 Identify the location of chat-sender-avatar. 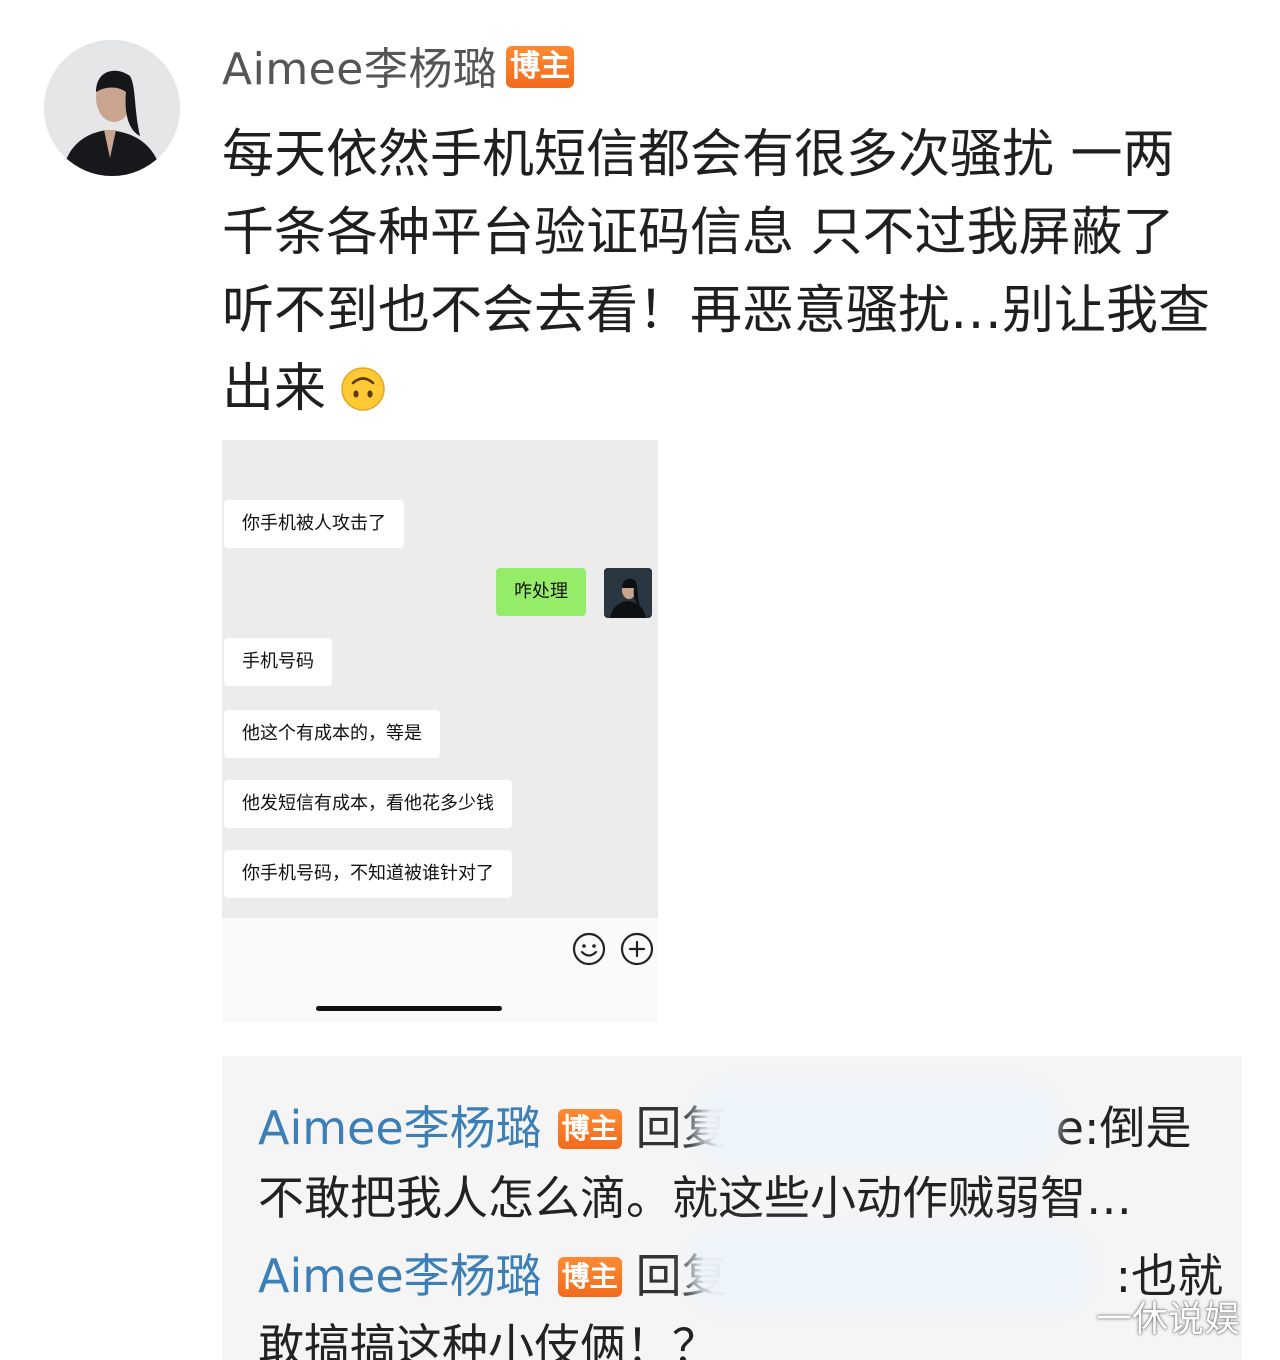
(628, 593).